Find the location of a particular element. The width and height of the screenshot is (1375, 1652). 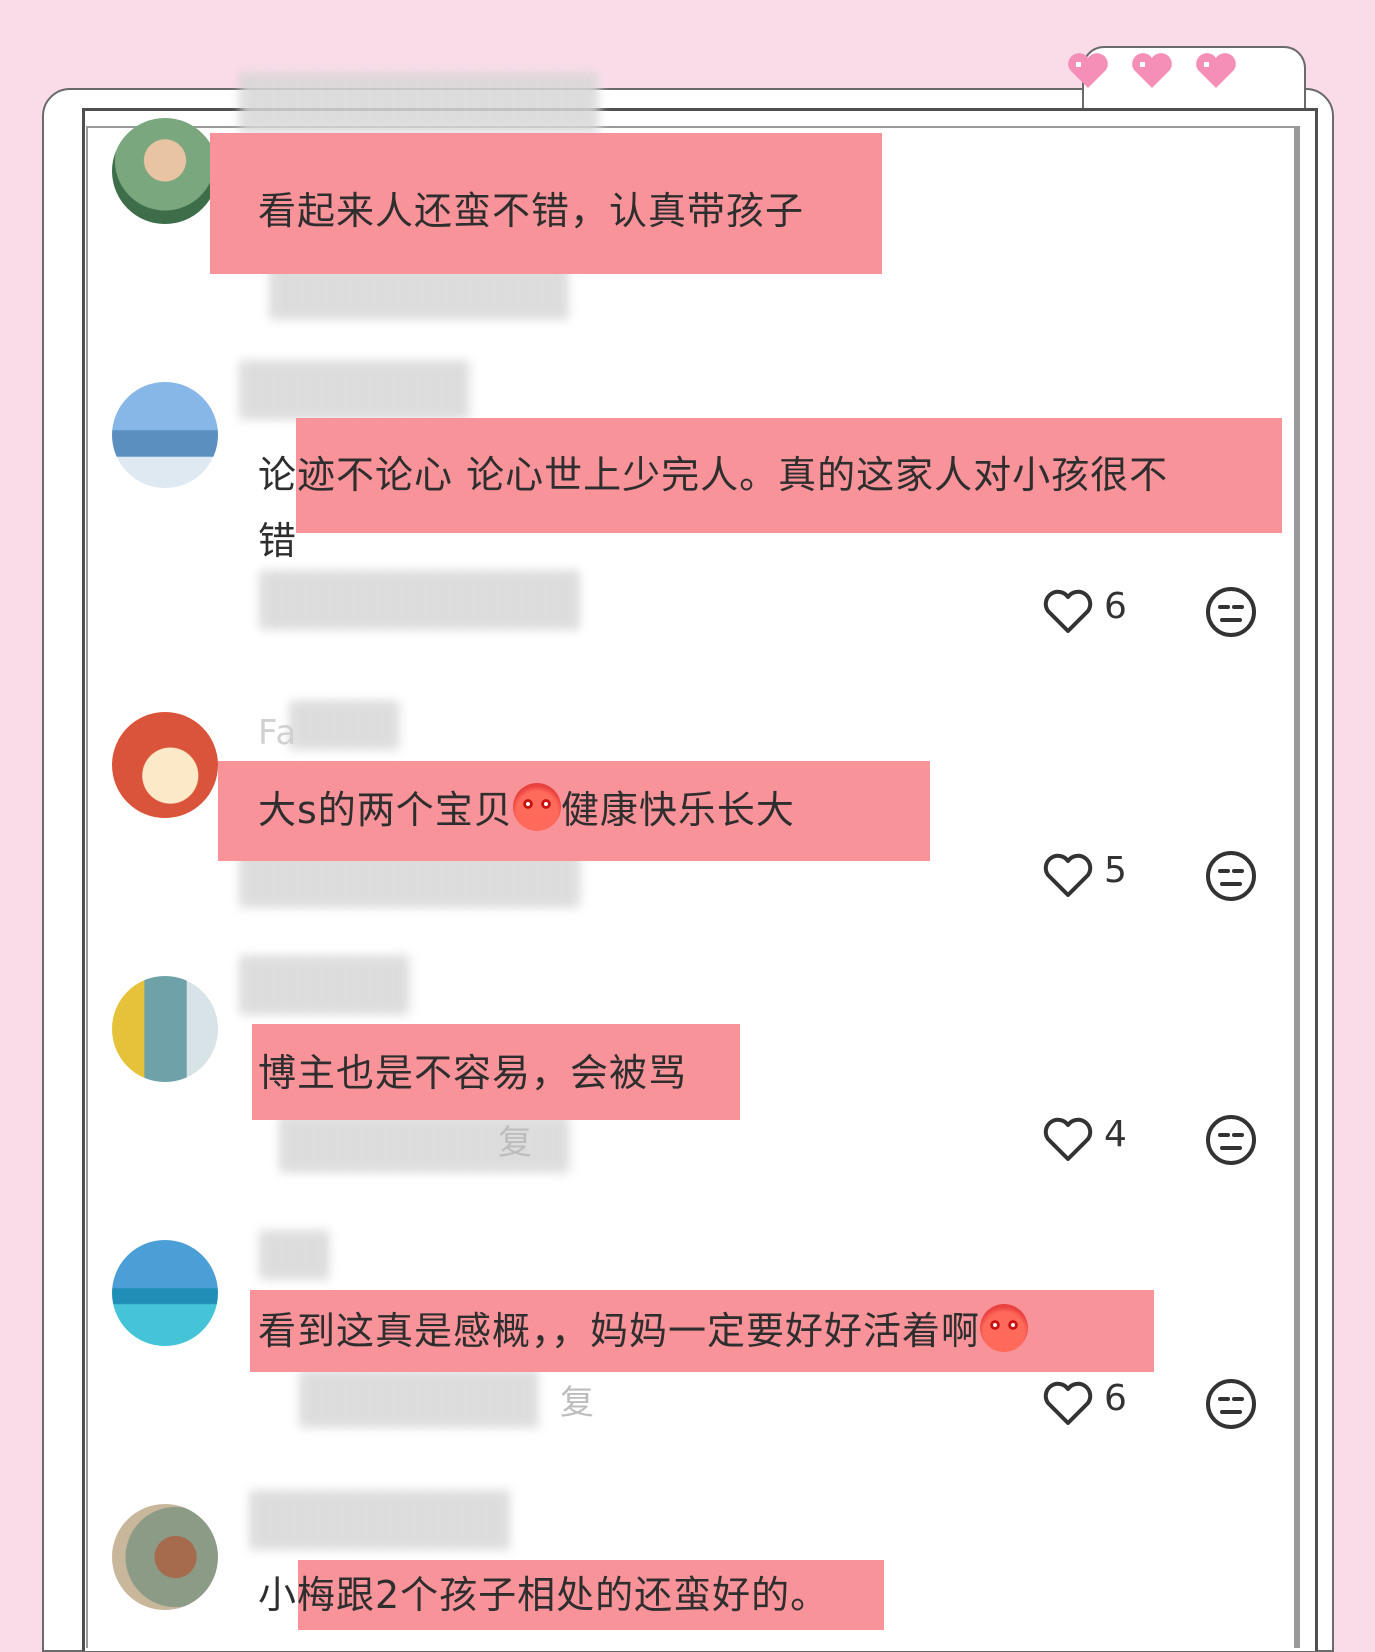

like-count: 5 is located at coordinates (1115, 870).